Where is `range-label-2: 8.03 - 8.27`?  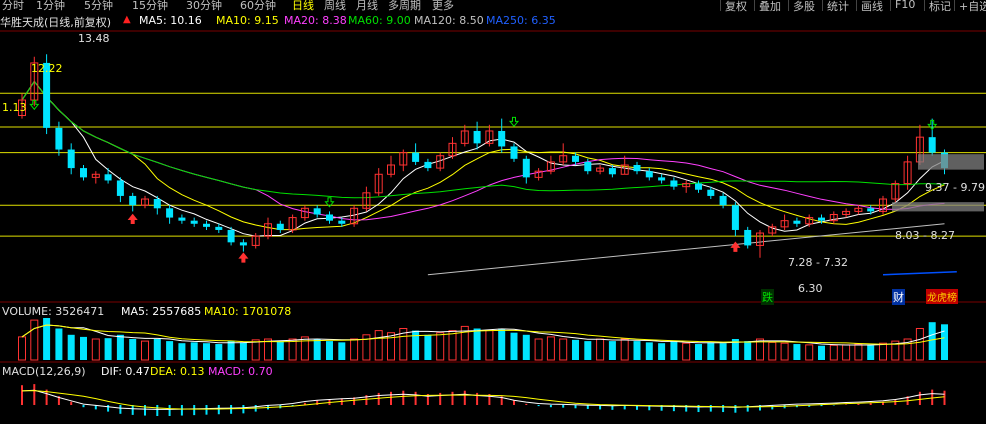
range-label-2: 8.03 - 8.27 is located at coordinates (925, 235).